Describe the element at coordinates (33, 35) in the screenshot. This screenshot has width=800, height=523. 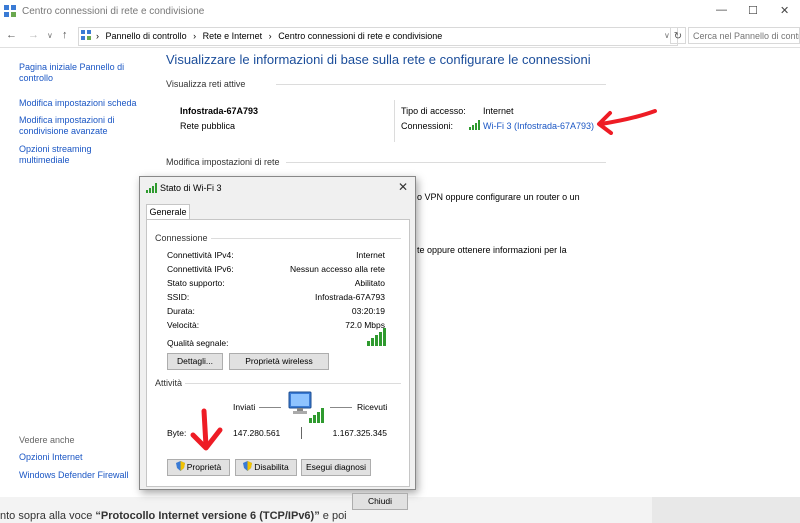
I see `forward-arrow-icon: →` at that location.